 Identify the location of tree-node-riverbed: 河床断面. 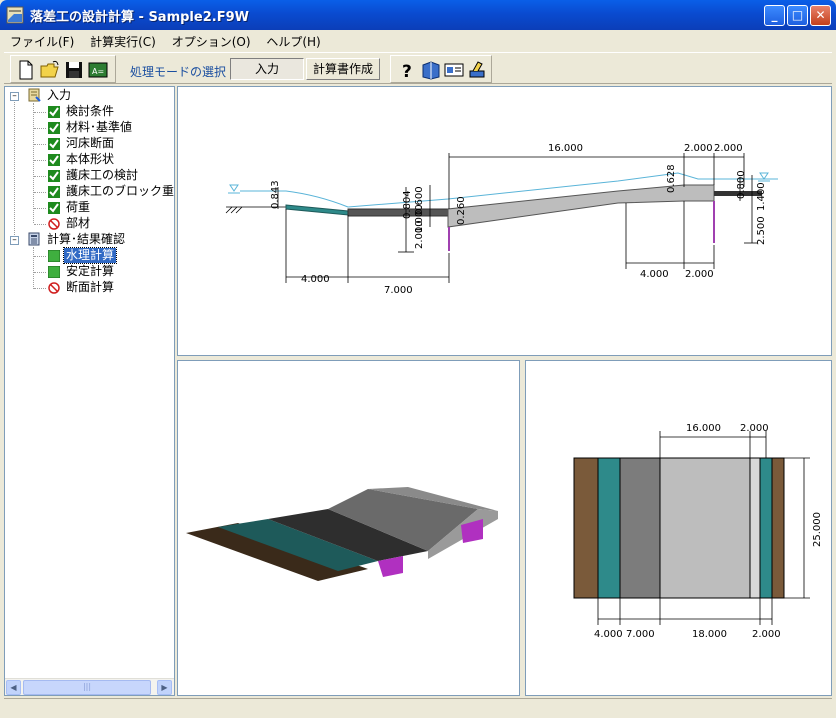
(104, 144).